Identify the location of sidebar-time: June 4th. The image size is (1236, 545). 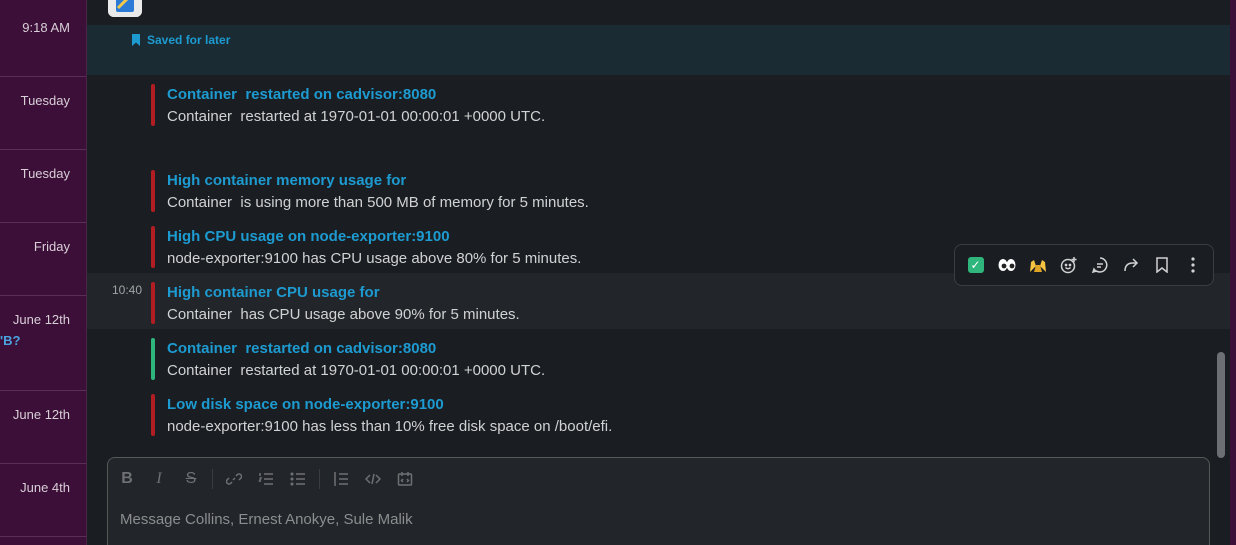
(45, 487).